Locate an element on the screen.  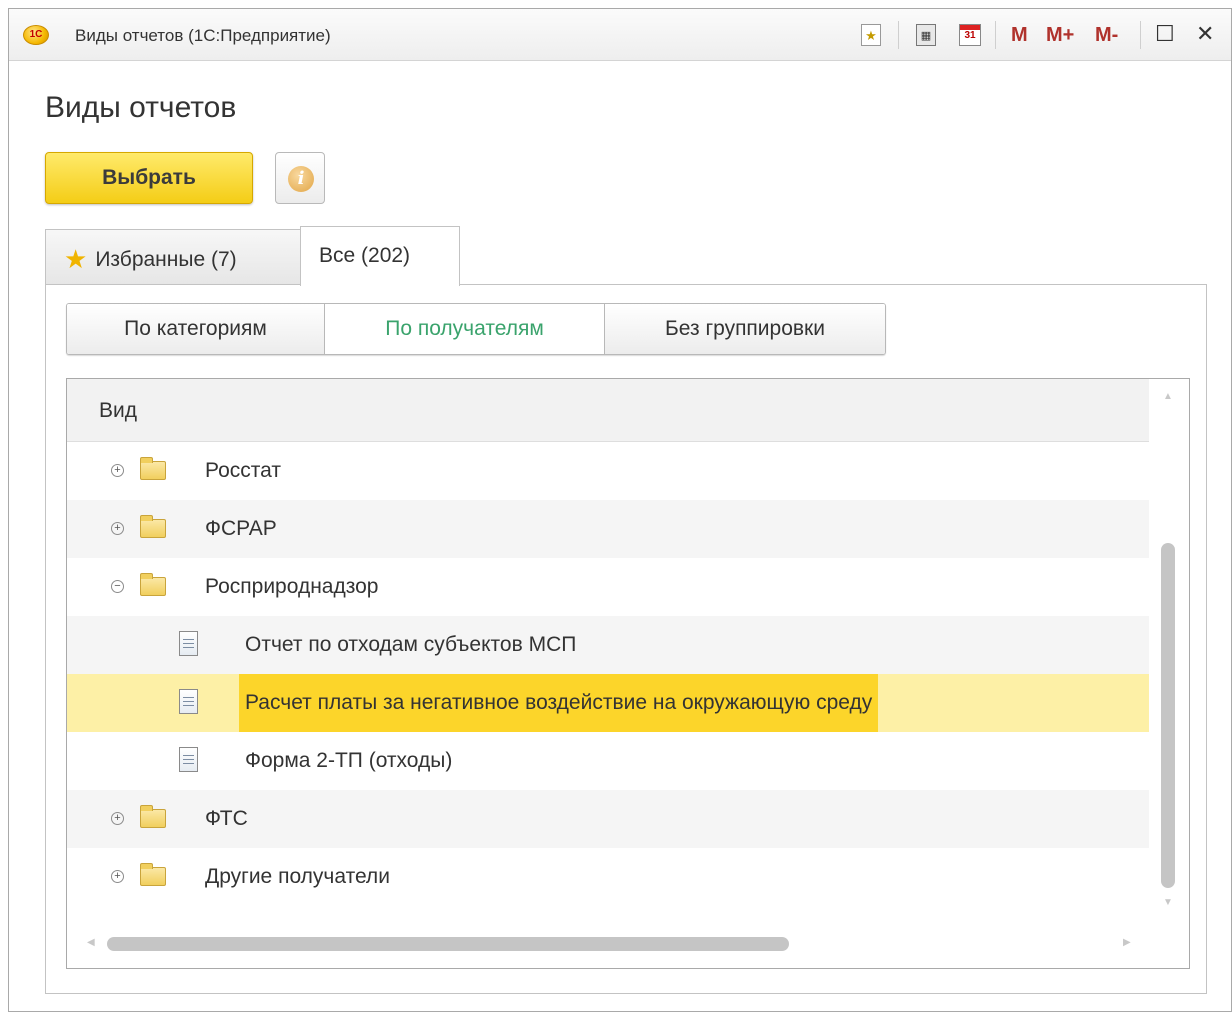
memory-minus-button: M- is located at coordinates (1106, 35).